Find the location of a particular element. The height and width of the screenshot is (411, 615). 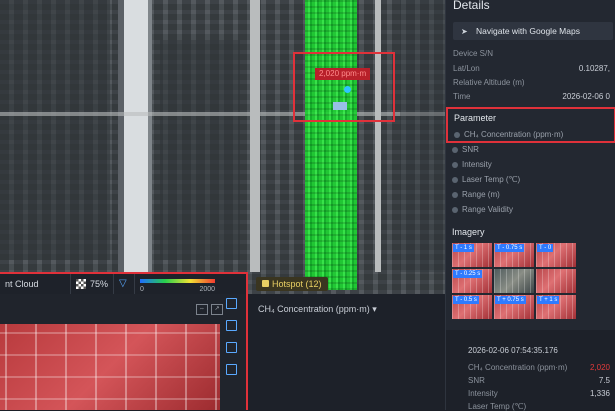

detail-value: 1,336 is located at coordinates (599, 393).